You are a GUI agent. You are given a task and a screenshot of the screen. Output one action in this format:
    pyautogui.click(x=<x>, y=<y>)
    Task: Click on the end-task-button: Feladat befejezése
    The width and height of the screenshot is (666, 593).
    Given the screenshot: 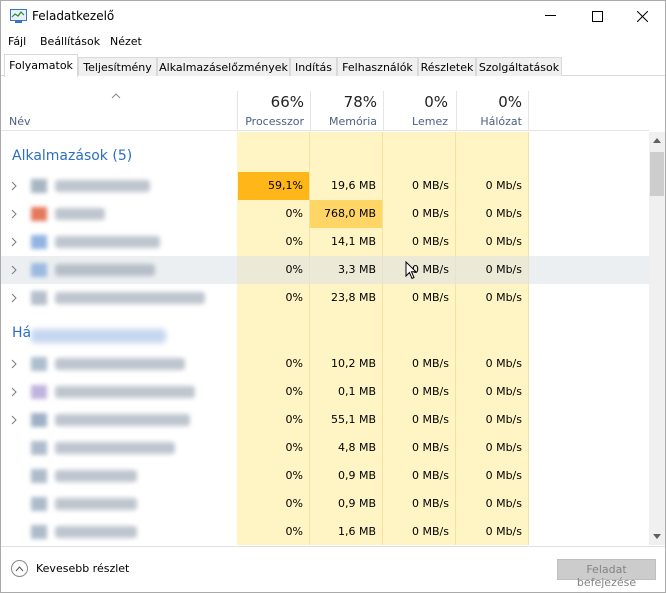 What is the action you would take?
    pyautogui.click(x=606, y=574)
    